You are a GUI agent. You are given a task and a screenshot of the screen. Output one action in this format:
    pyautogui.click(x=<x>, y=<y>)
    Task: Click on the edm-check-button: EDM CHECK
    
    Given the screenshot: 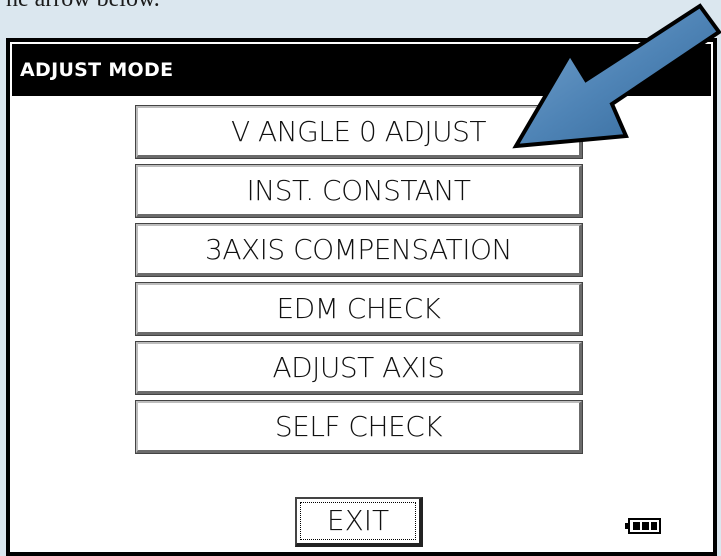 What is the action you would take?
    pyautogui.click(x=359, y=309)
    